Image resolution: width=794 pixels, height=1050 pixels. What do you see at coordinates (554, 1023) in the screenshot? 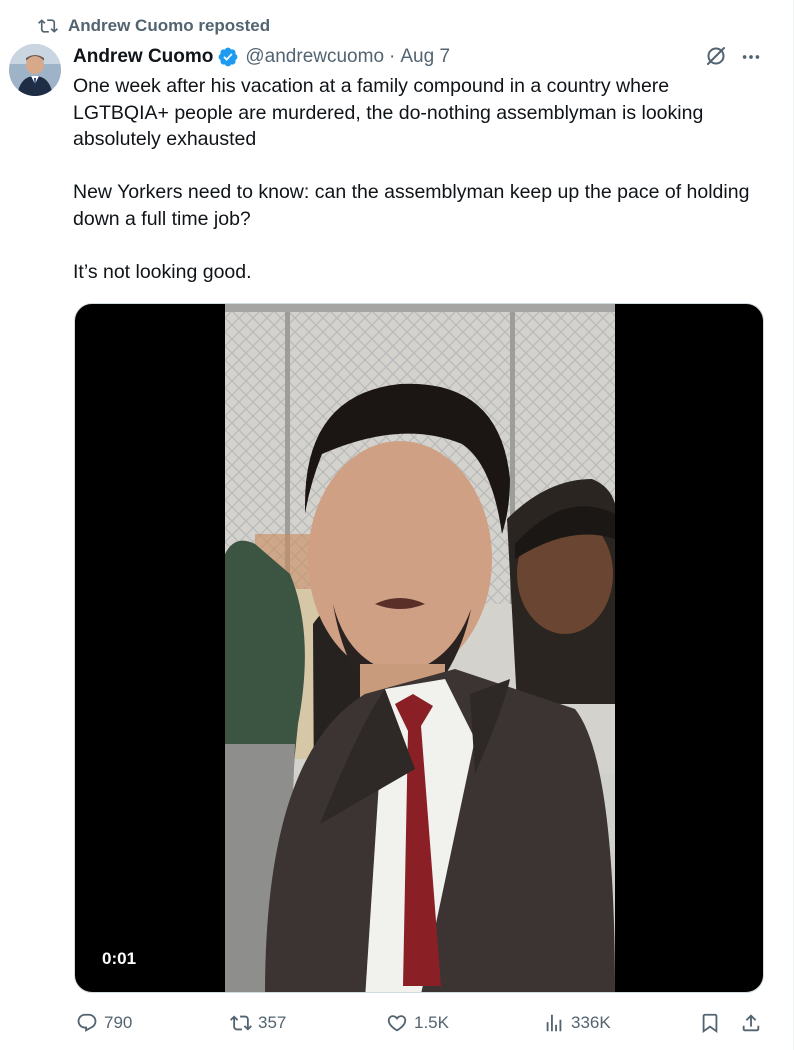
I see `analytics-icon` at bounding box center [554, 1023].